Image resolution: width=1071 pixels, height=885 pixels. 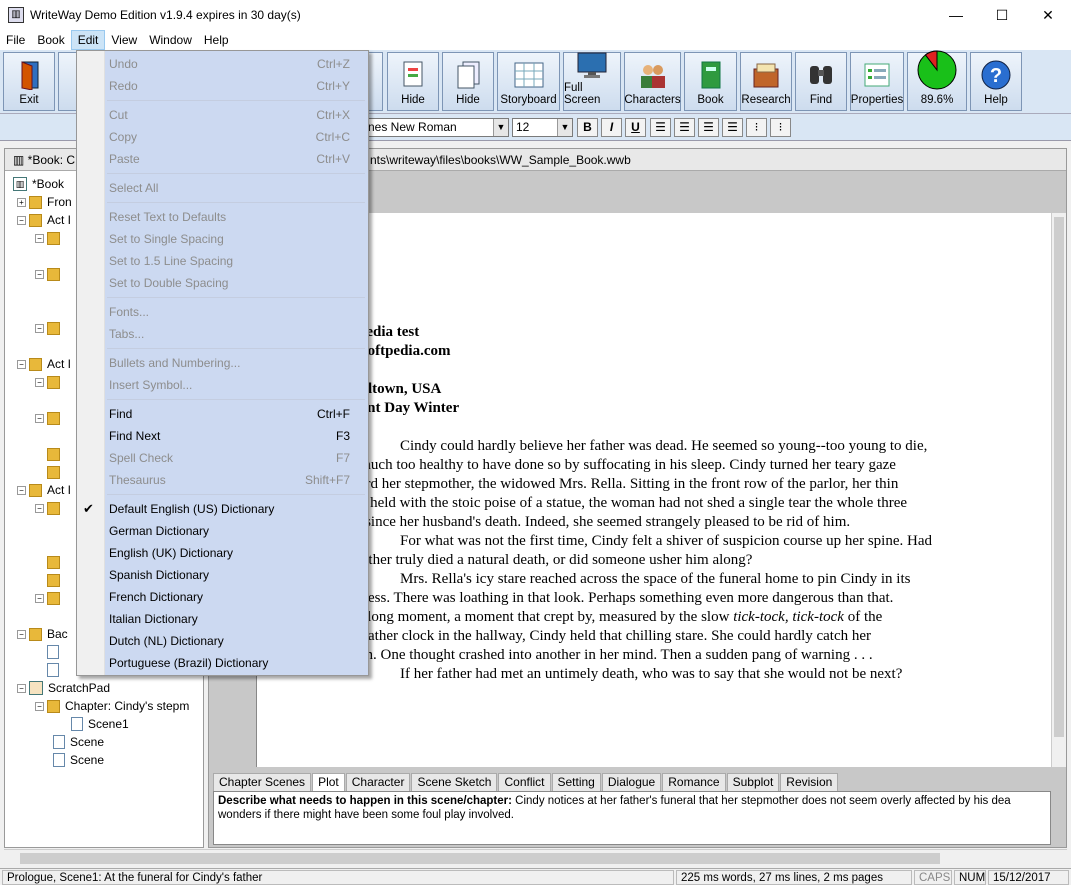 What do you see at coordinates (1048, 15) in the screenshot?
I see `close-button: ✕` at bounding box center [1048, 15].